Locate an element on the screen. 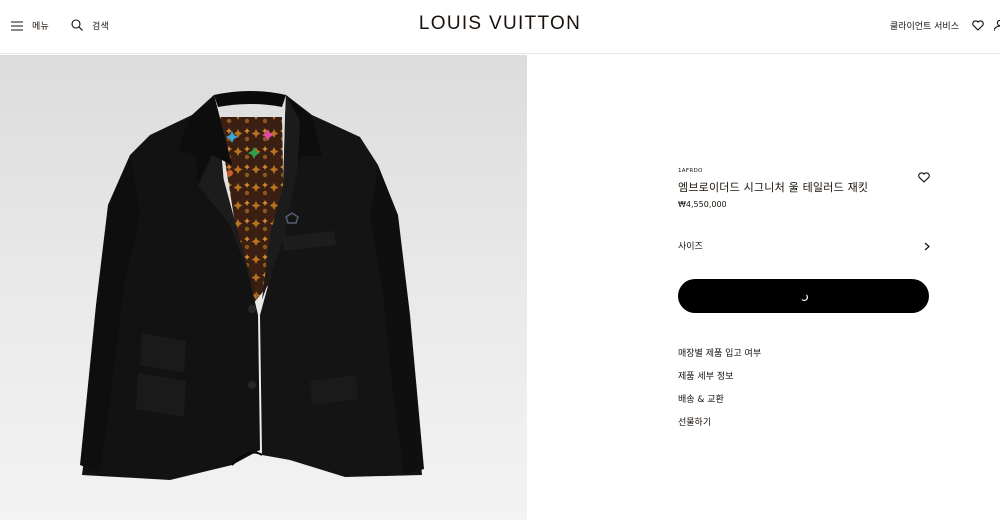 Image resolution: width=1000 pixels, height=520 pixels. user-icon is located at coordinates (996, 25).